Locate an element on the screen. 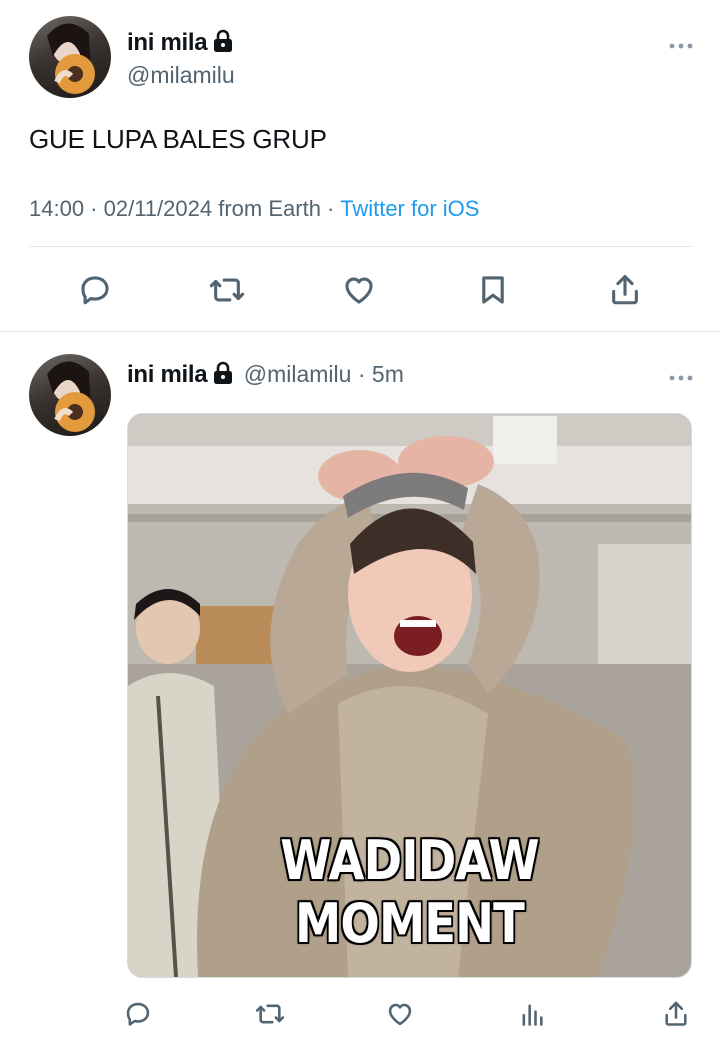 The width and height of the screenshot is (719, 1047). tweet-time: 14:00 is located at coordinates (56, 208).